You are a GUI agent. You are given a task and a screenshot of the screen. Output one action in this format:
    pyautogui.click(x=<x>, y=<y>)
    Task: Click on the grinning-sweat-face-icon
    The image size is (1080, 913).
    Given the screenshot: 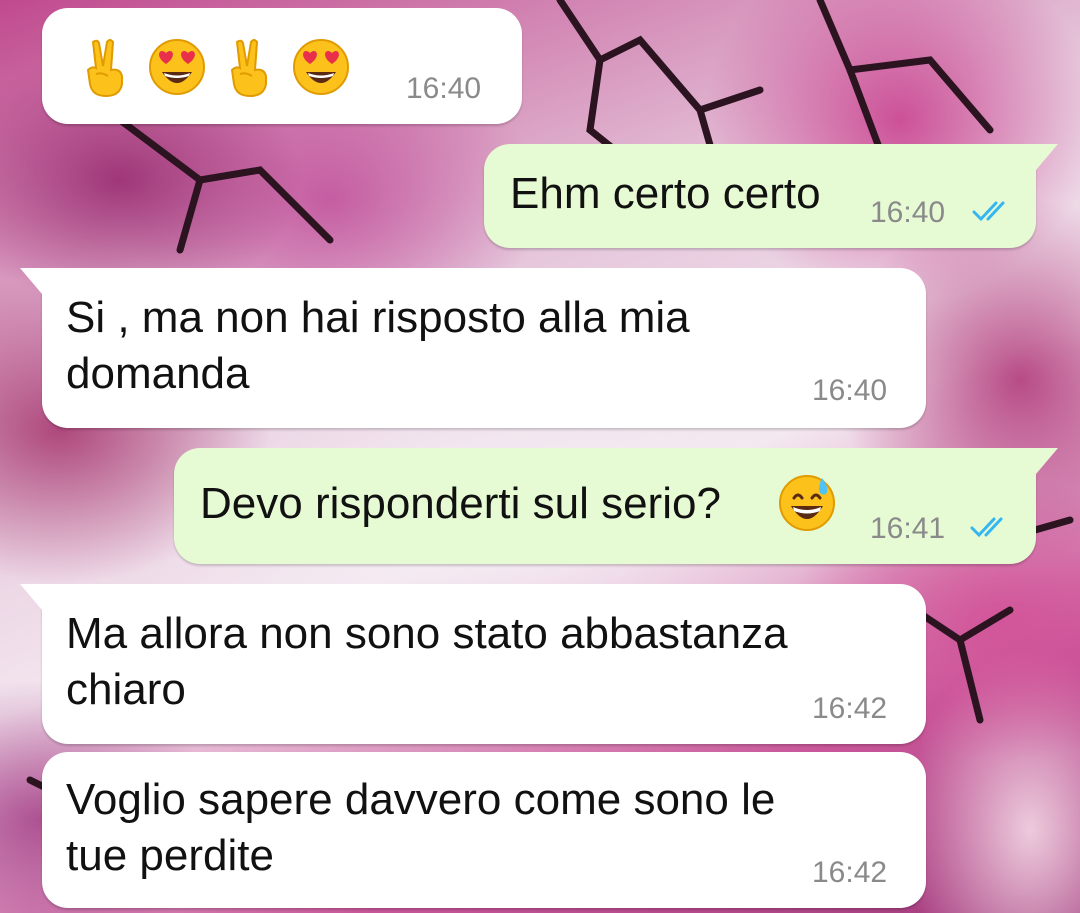 What is the action you would take?
    pyautogui.click(x=807, y=503)
    